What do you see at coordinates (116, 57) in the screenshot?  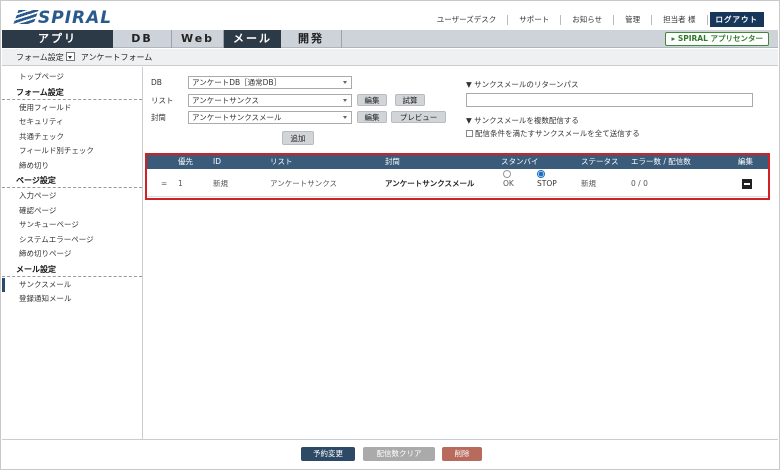 I see `breadcrumb-current: アンケートフォーム` at bounding box center [116, 57].